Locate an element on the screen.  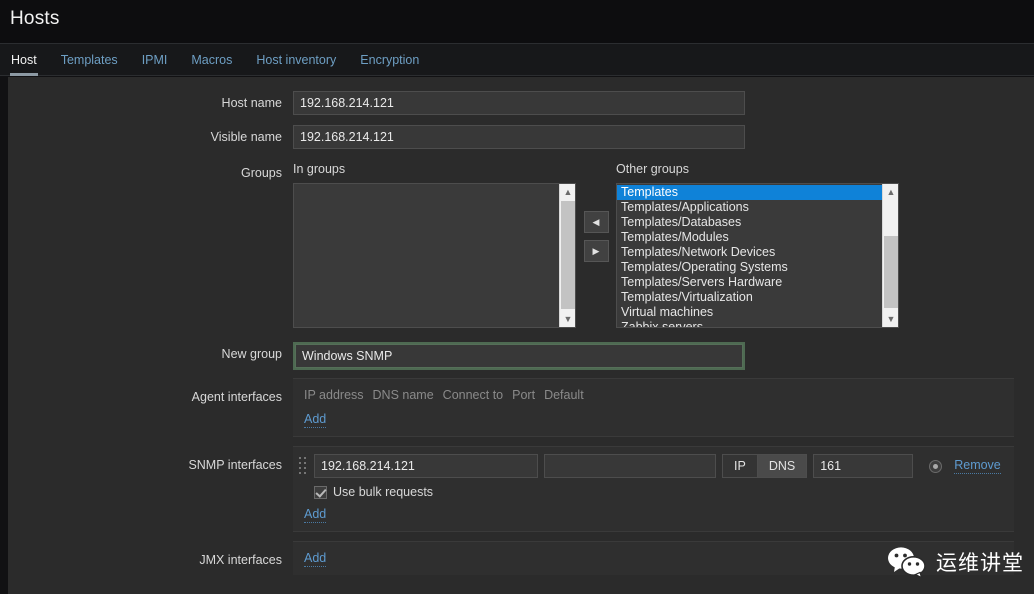
list-item: Templates is located at coordinates (750, 192).